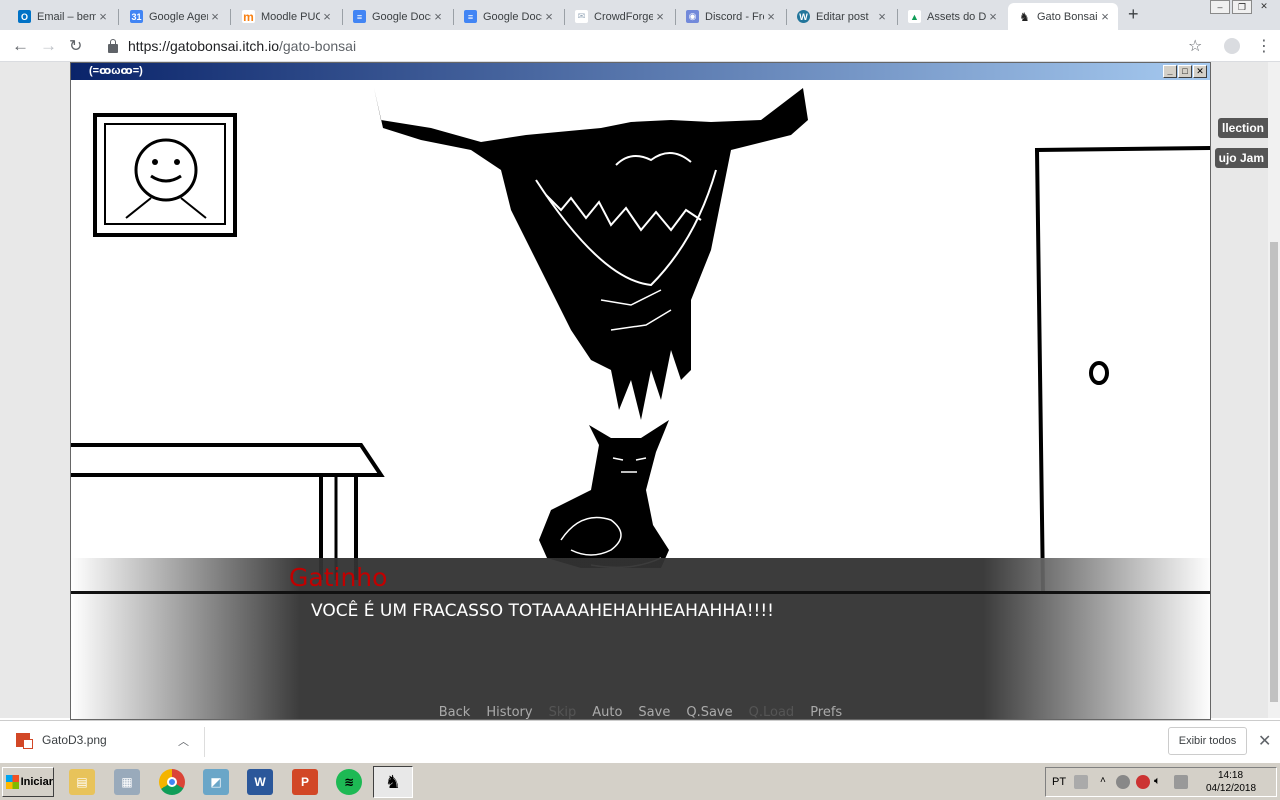  What do you see at coordinates (619, 16) in the screenshot?
I see `tab-crowdforge: ✉ CrowdForge ×` at bounding box center [619, 16].